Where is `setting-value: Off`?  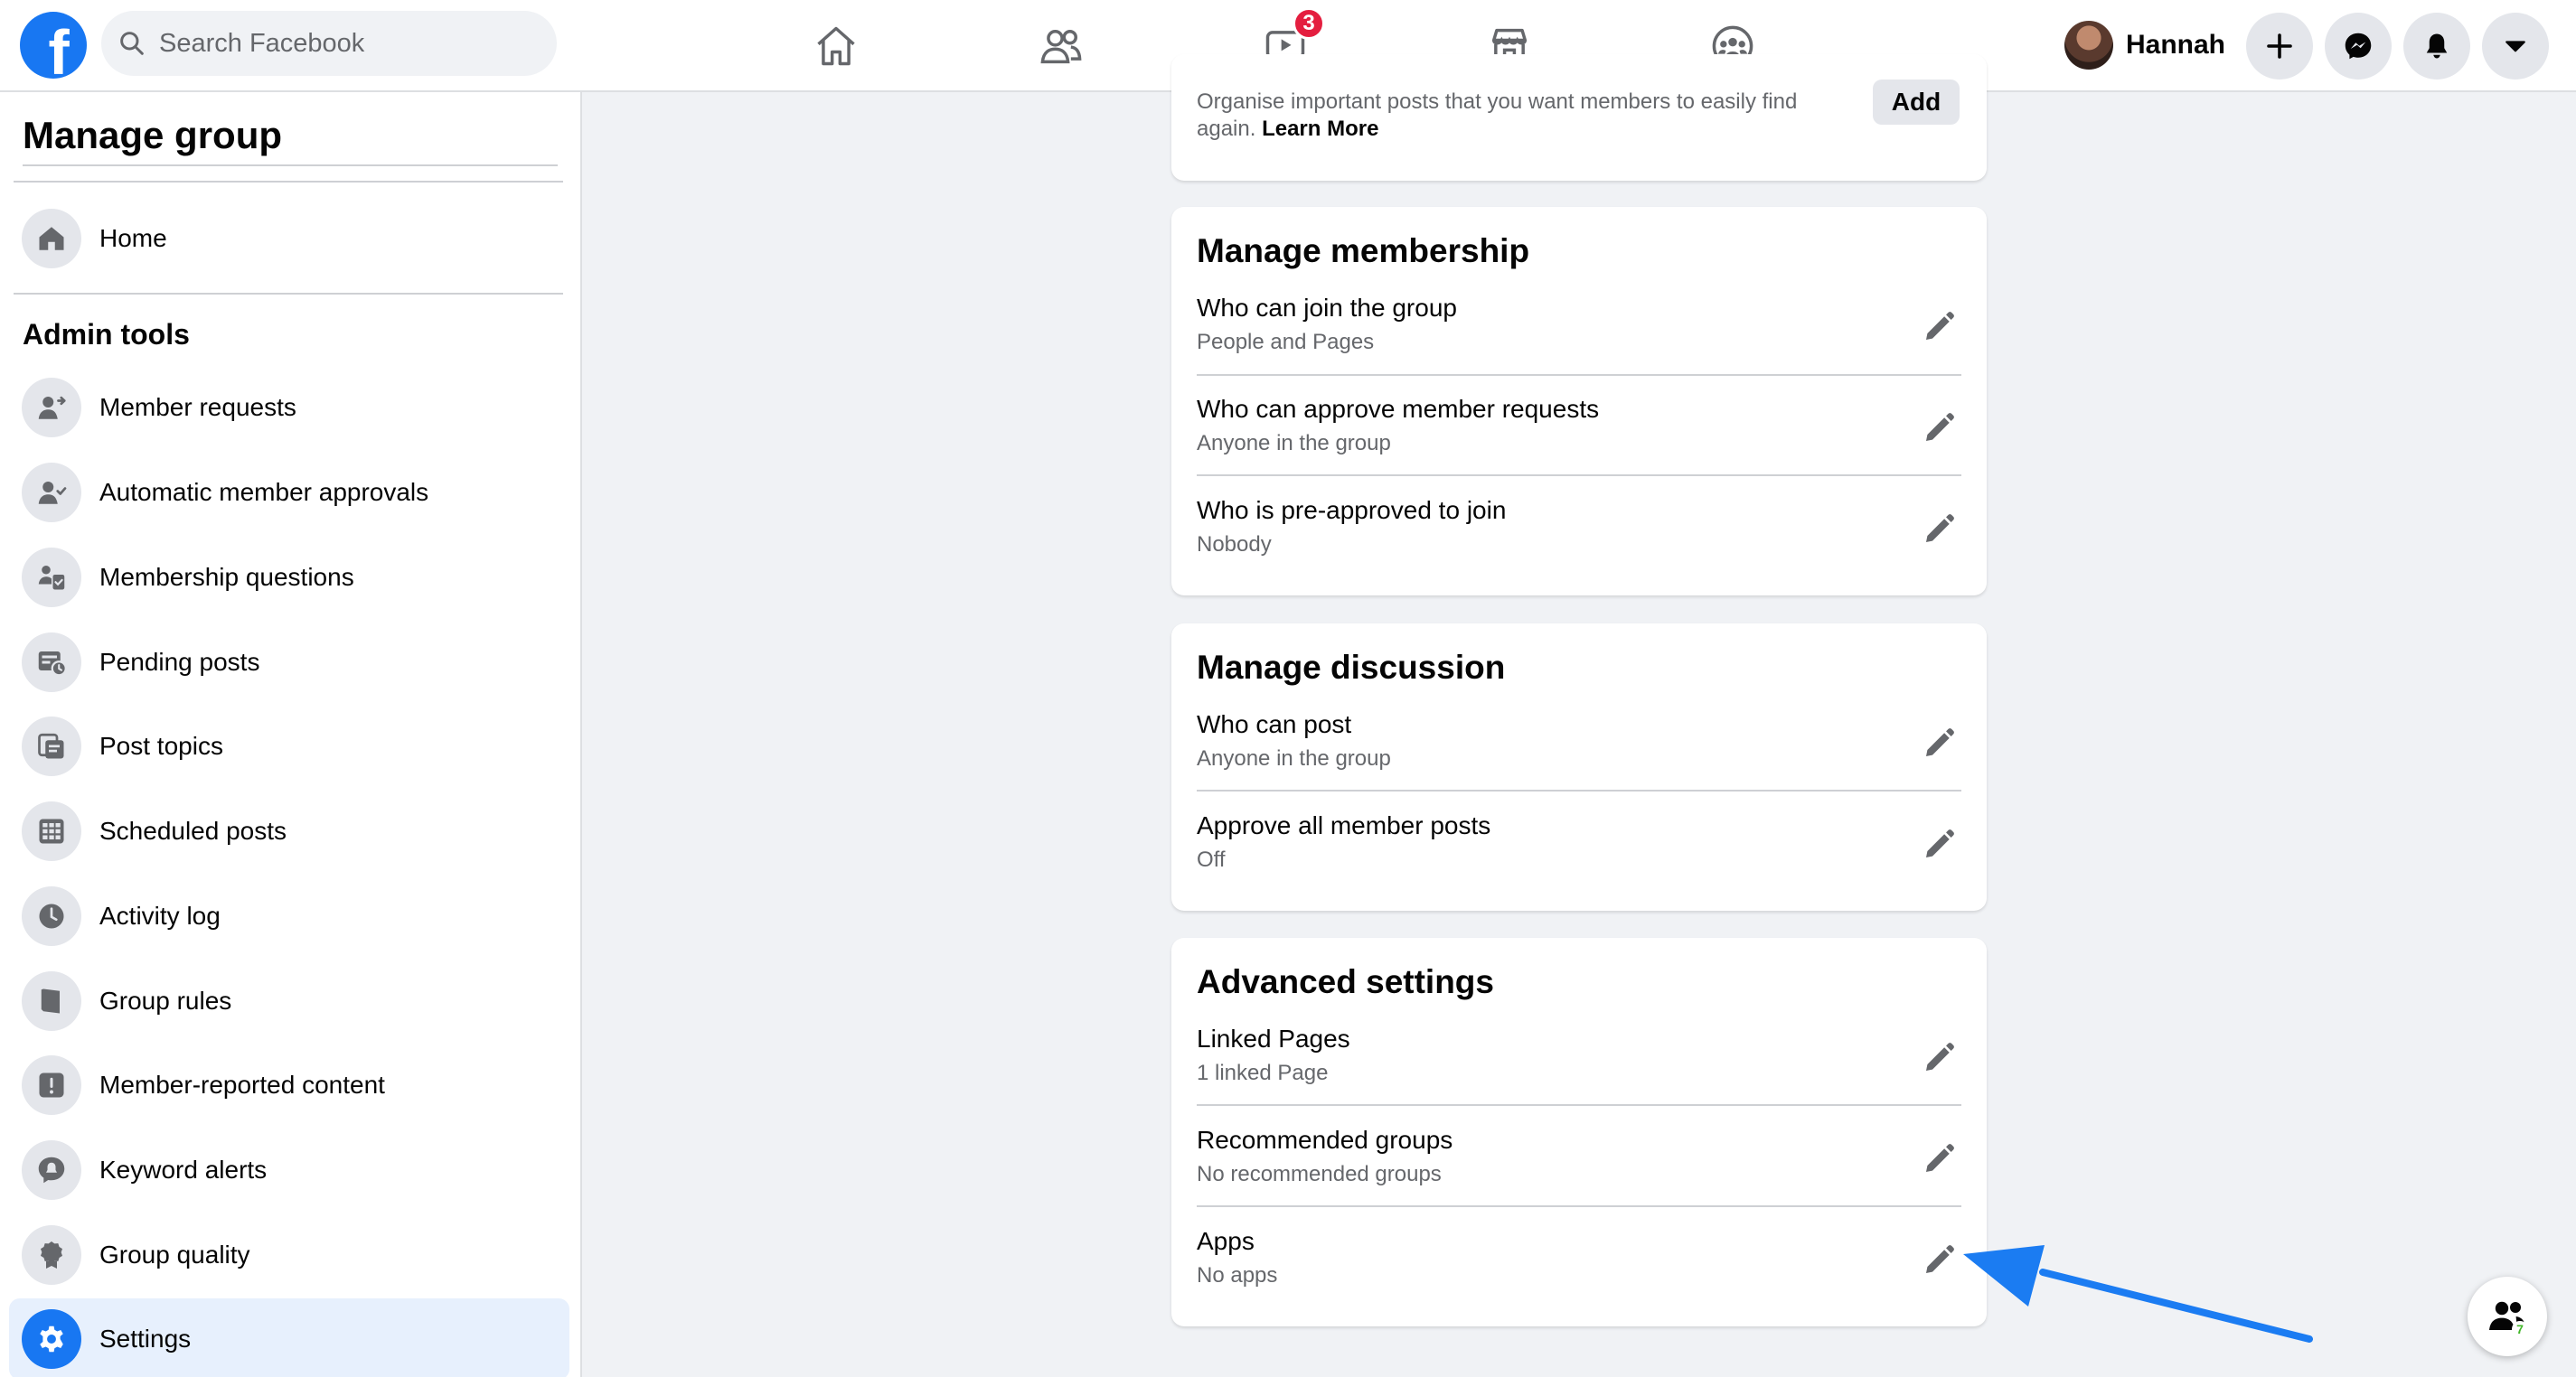 setting-value: Off is located at coordinates (1211, 860).